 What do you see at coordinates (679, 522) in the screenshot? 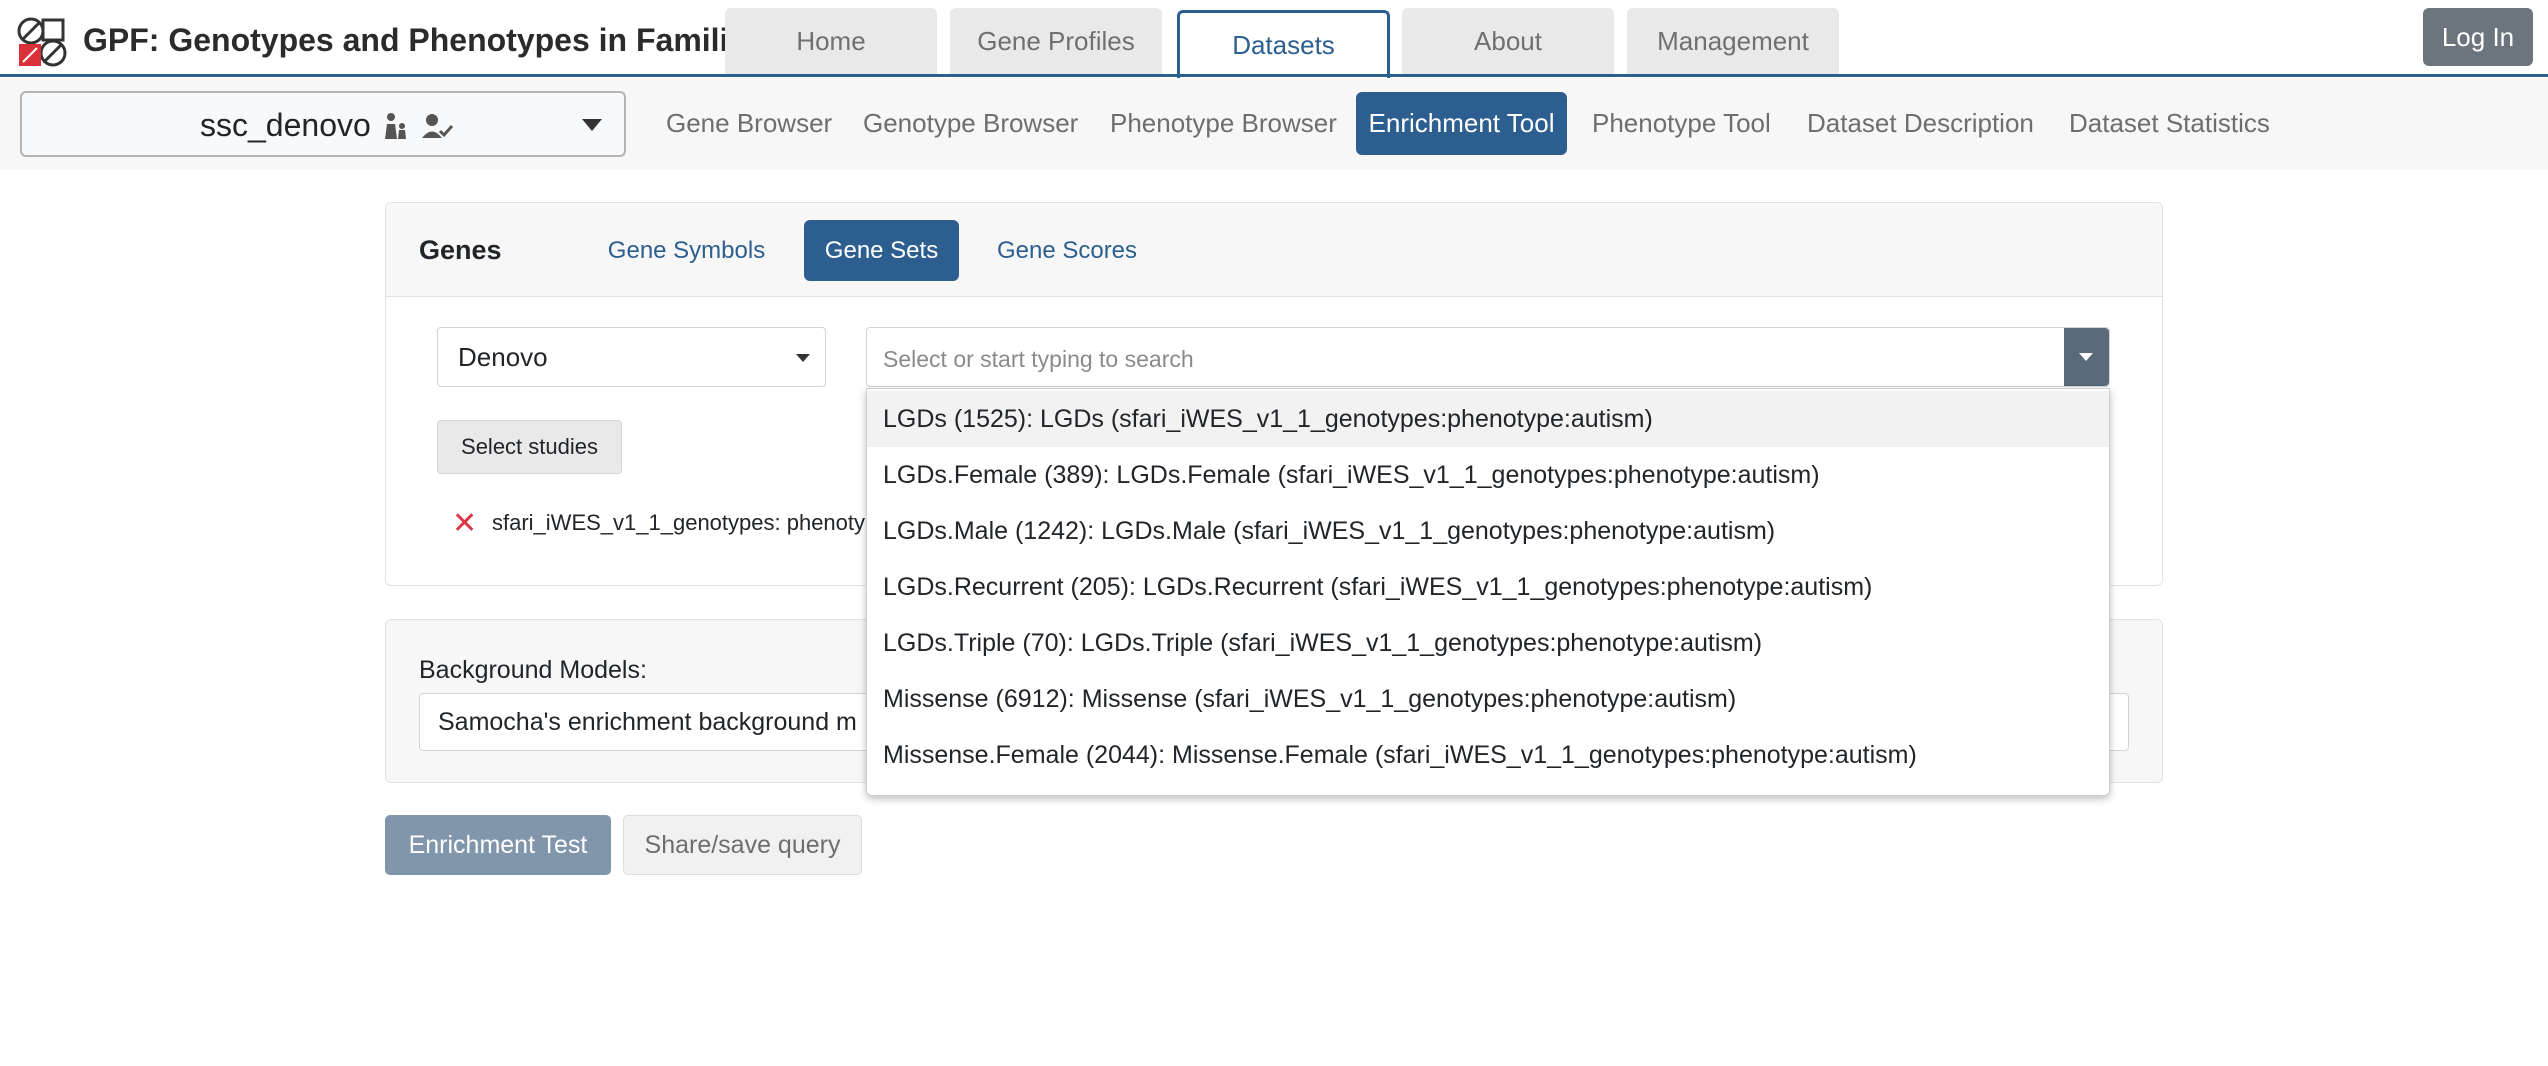
I see `selected-study-label: sfari_iWES_v1_1_genotypes: phenoty` at bounding box center [679, 522].